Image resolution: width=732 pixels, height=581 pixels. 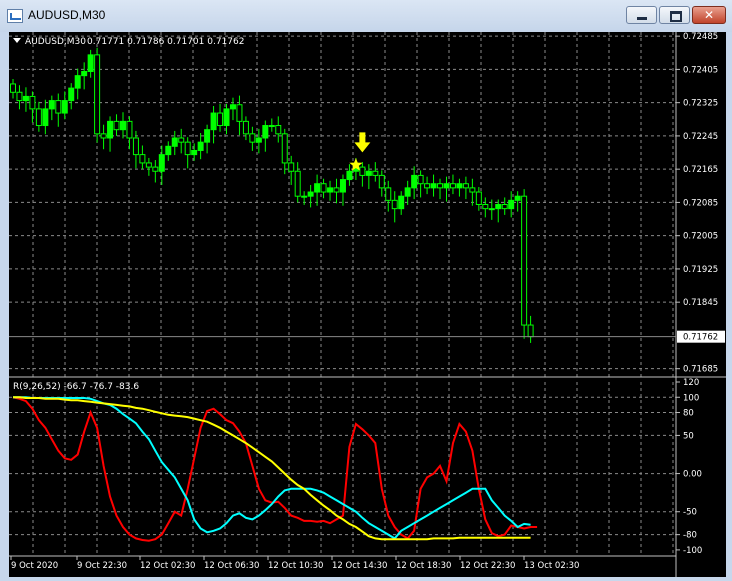 What do you see at coordinates (359, 566) in the screenshot?
I see `time-tick-label: 12 Oct 14:30` at bounding box center [359, 566].